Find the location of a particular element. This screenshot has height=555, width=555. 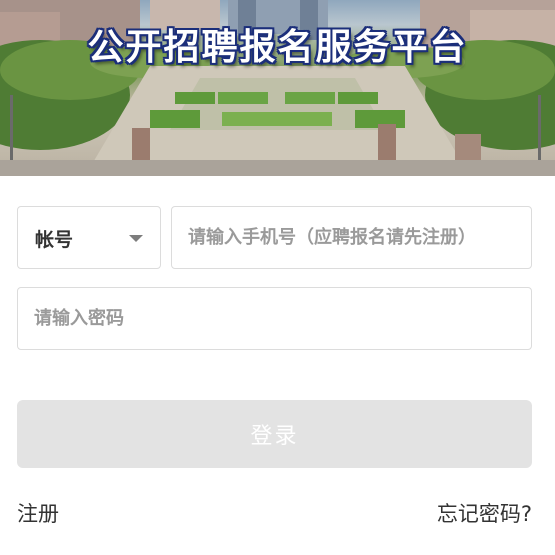

account-type-selected-value: 帐号 is located at coordinates (54, 240).